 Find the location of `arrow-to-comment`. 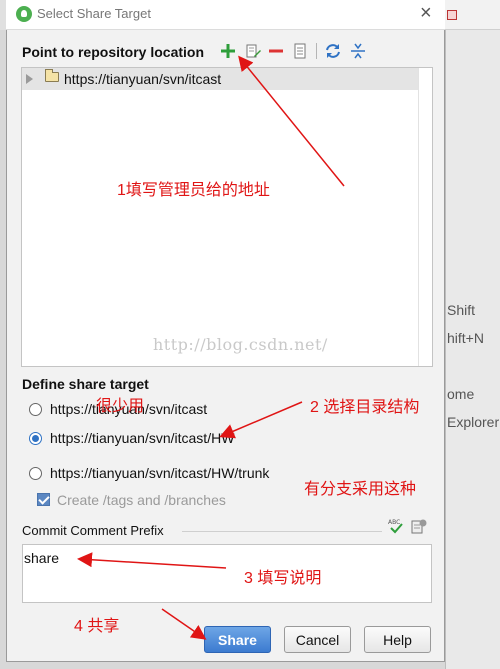

arrow-to-comment is located at coordinates (152, 560).